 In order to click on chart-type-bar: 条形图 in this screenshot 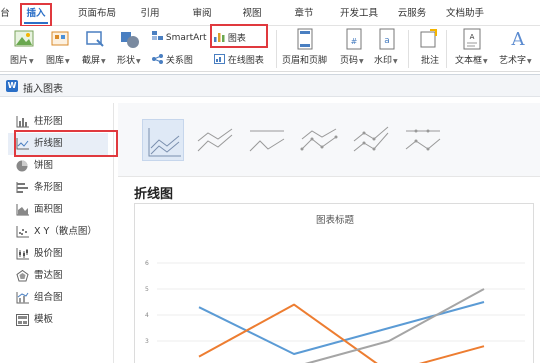, I will do `click(58, 188)`.